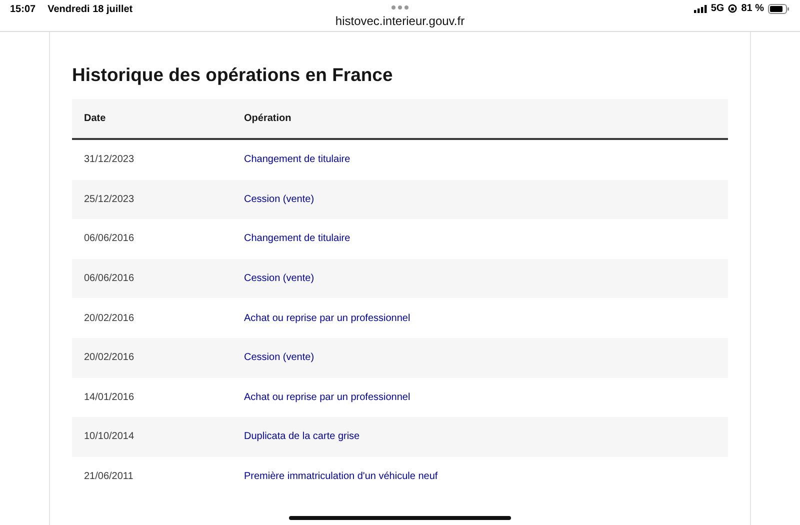 This screenshot has height=525, width=800. I want to click on lock-rotation-icon, so click(733, 8).